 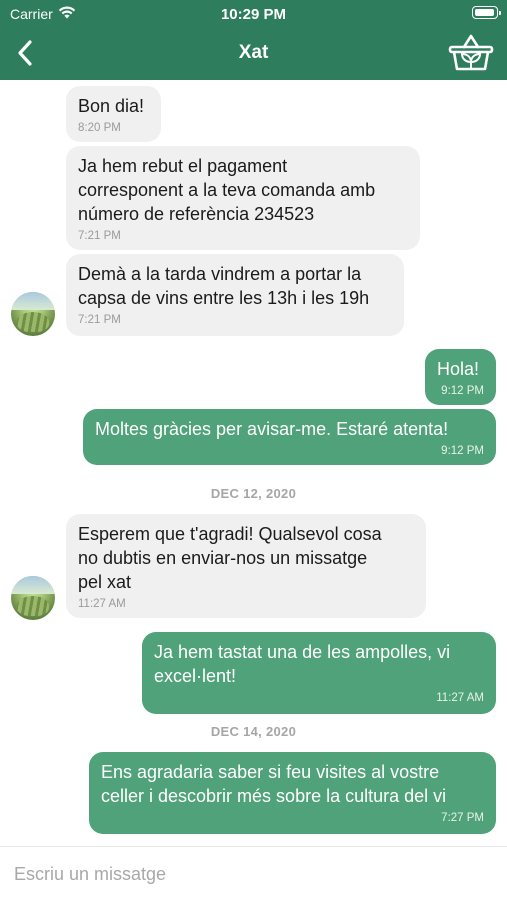 I want to click on message-incoming: Bon dia! 8:20 PM, so click(x=113, y=114).